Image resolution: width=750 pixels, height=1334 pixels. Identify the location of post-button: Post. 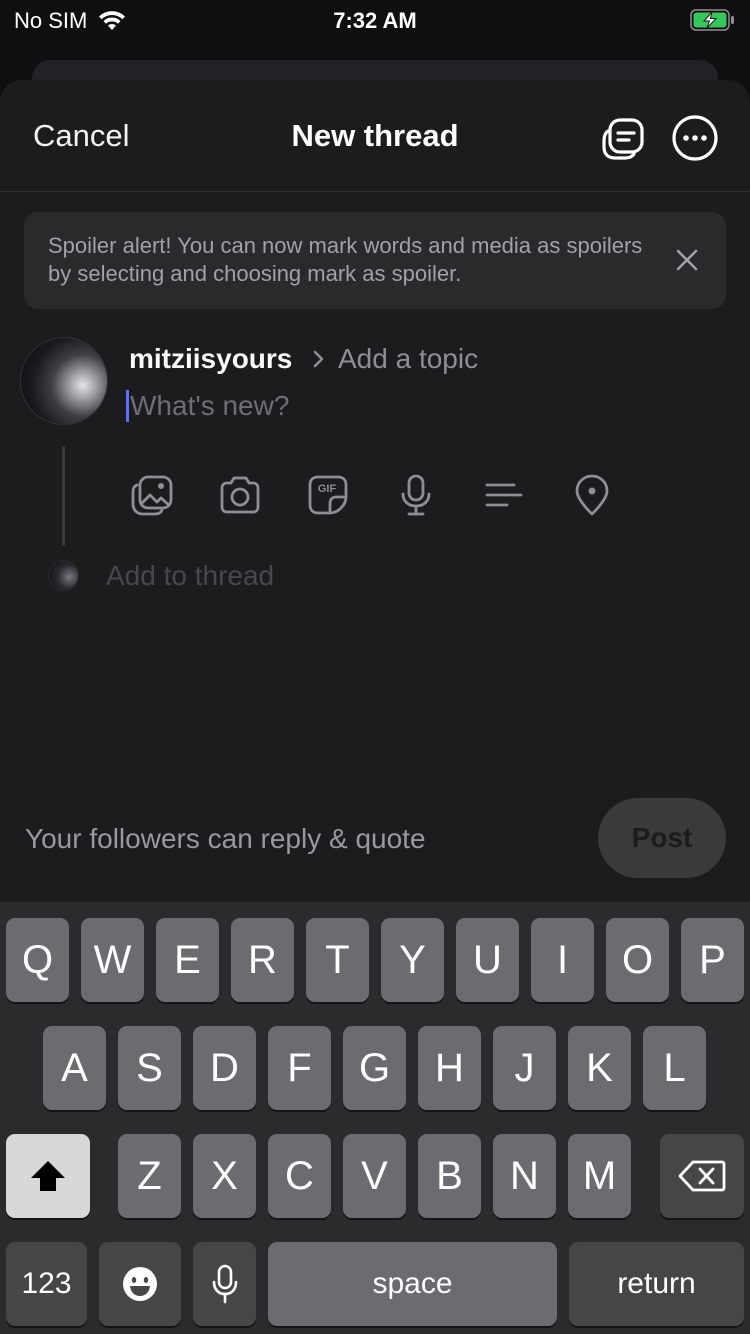
(662, 838).